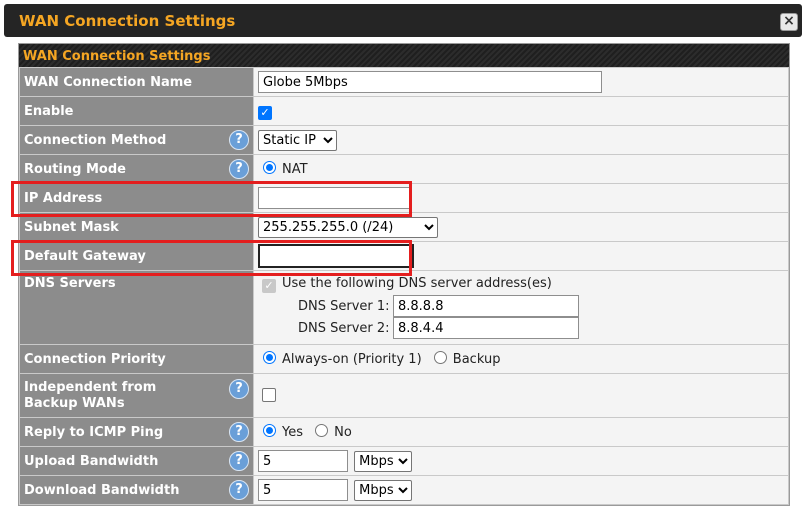  Describe the element at coordinates (404, 55) in the screenshot. I see `panel-header: WAN Connection Settings` at that location.